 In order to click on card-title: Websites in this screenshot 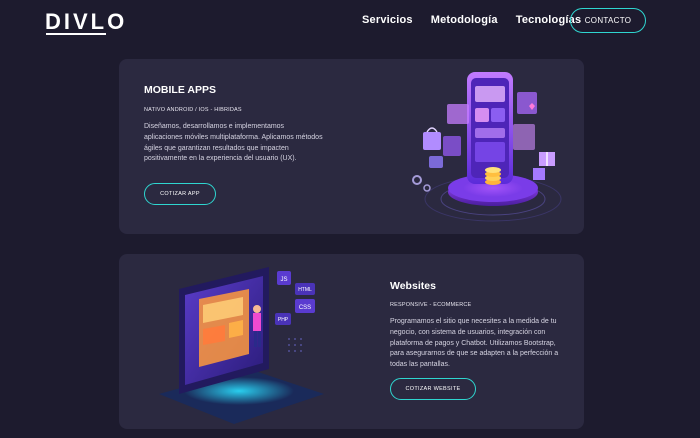, I will do `click(413, 286)`.